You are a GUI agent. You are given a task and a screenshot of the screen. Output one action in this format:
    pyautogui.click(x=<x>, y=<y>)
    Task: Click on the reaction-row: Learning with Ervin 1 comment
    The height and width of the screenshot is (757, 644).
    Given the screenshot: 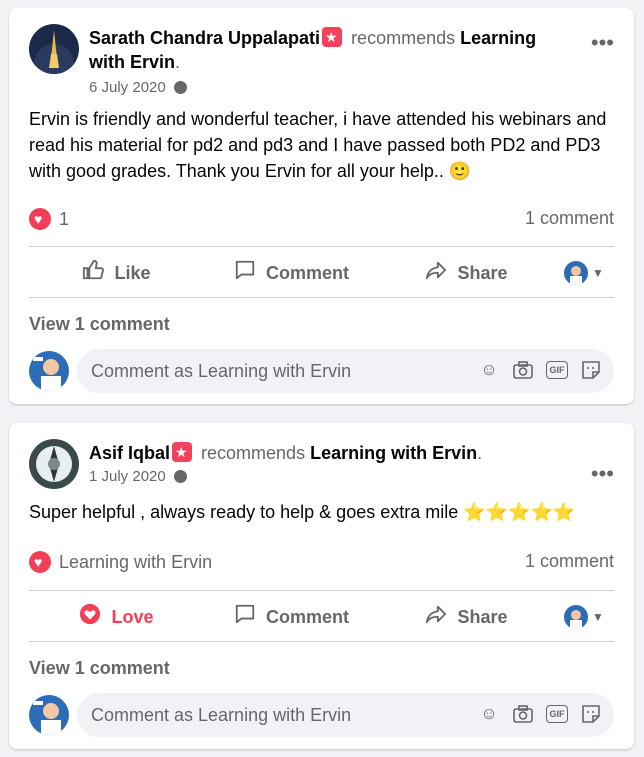 What is the action you would take?
    pyautogui.click(x=321, y=566)
    